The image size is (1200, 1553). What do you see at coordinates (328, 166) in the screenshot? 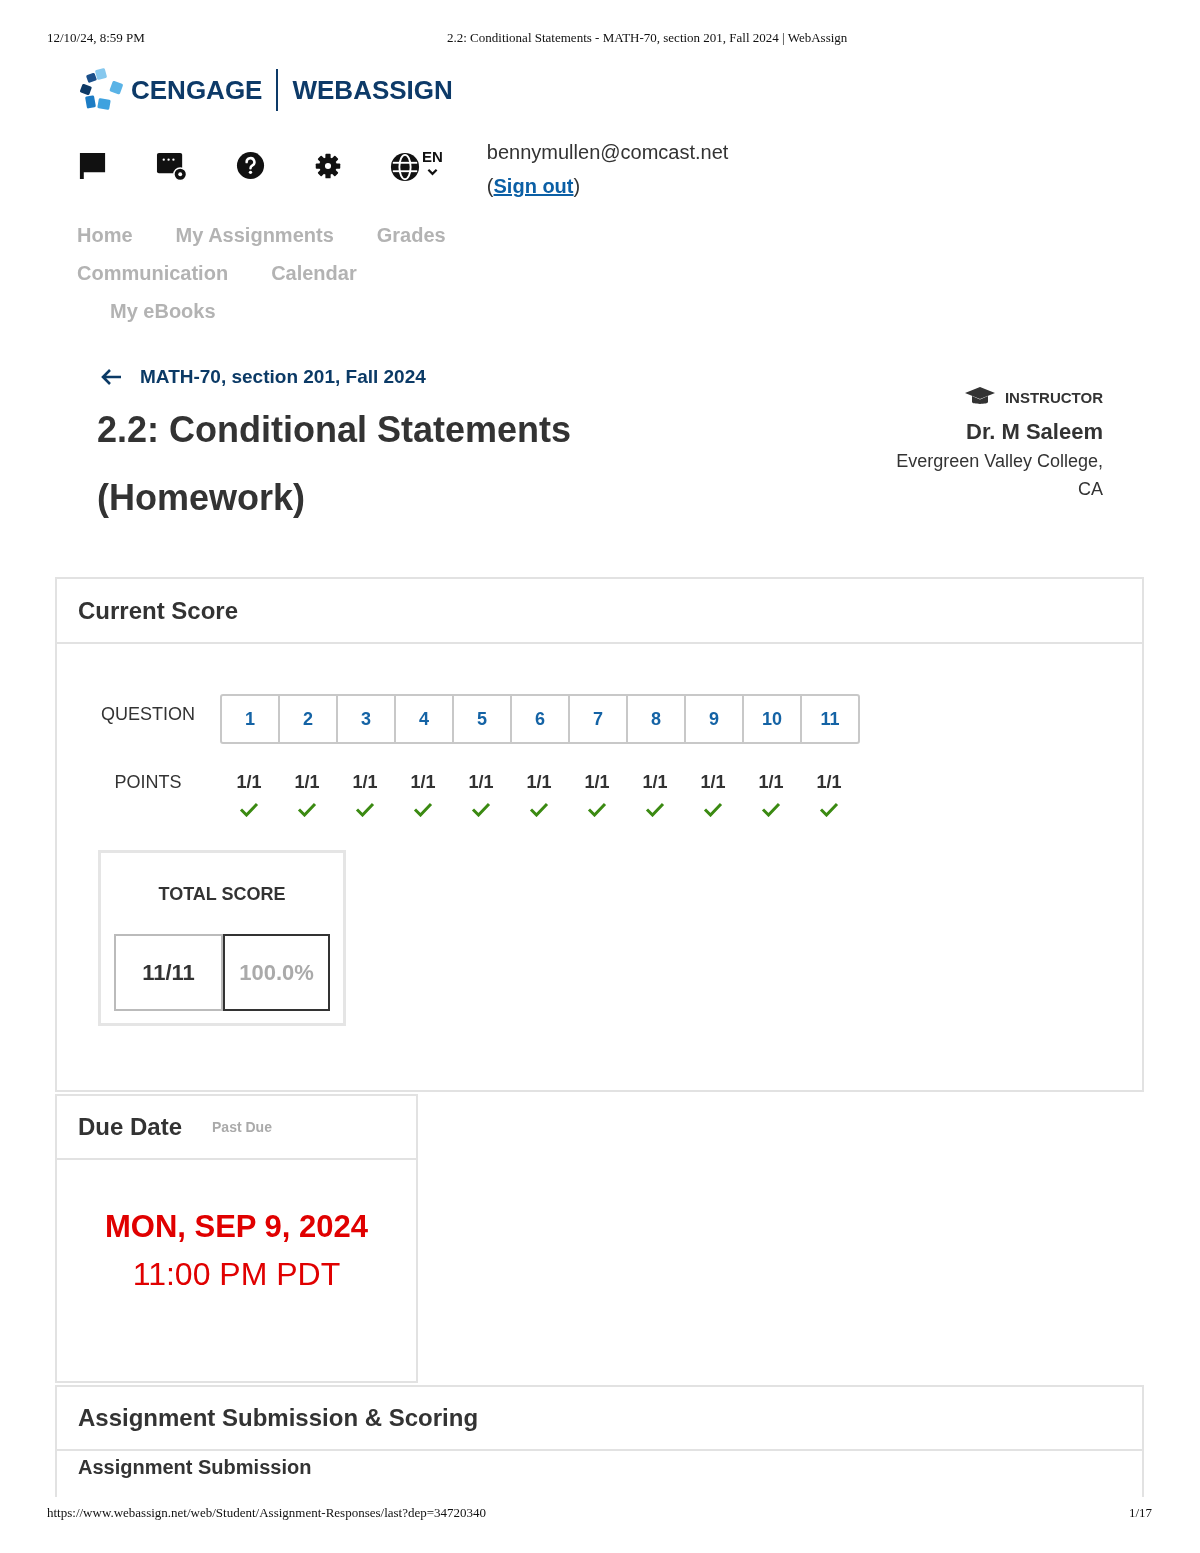
I see `settings-icon` at bounding box center [328, 166].